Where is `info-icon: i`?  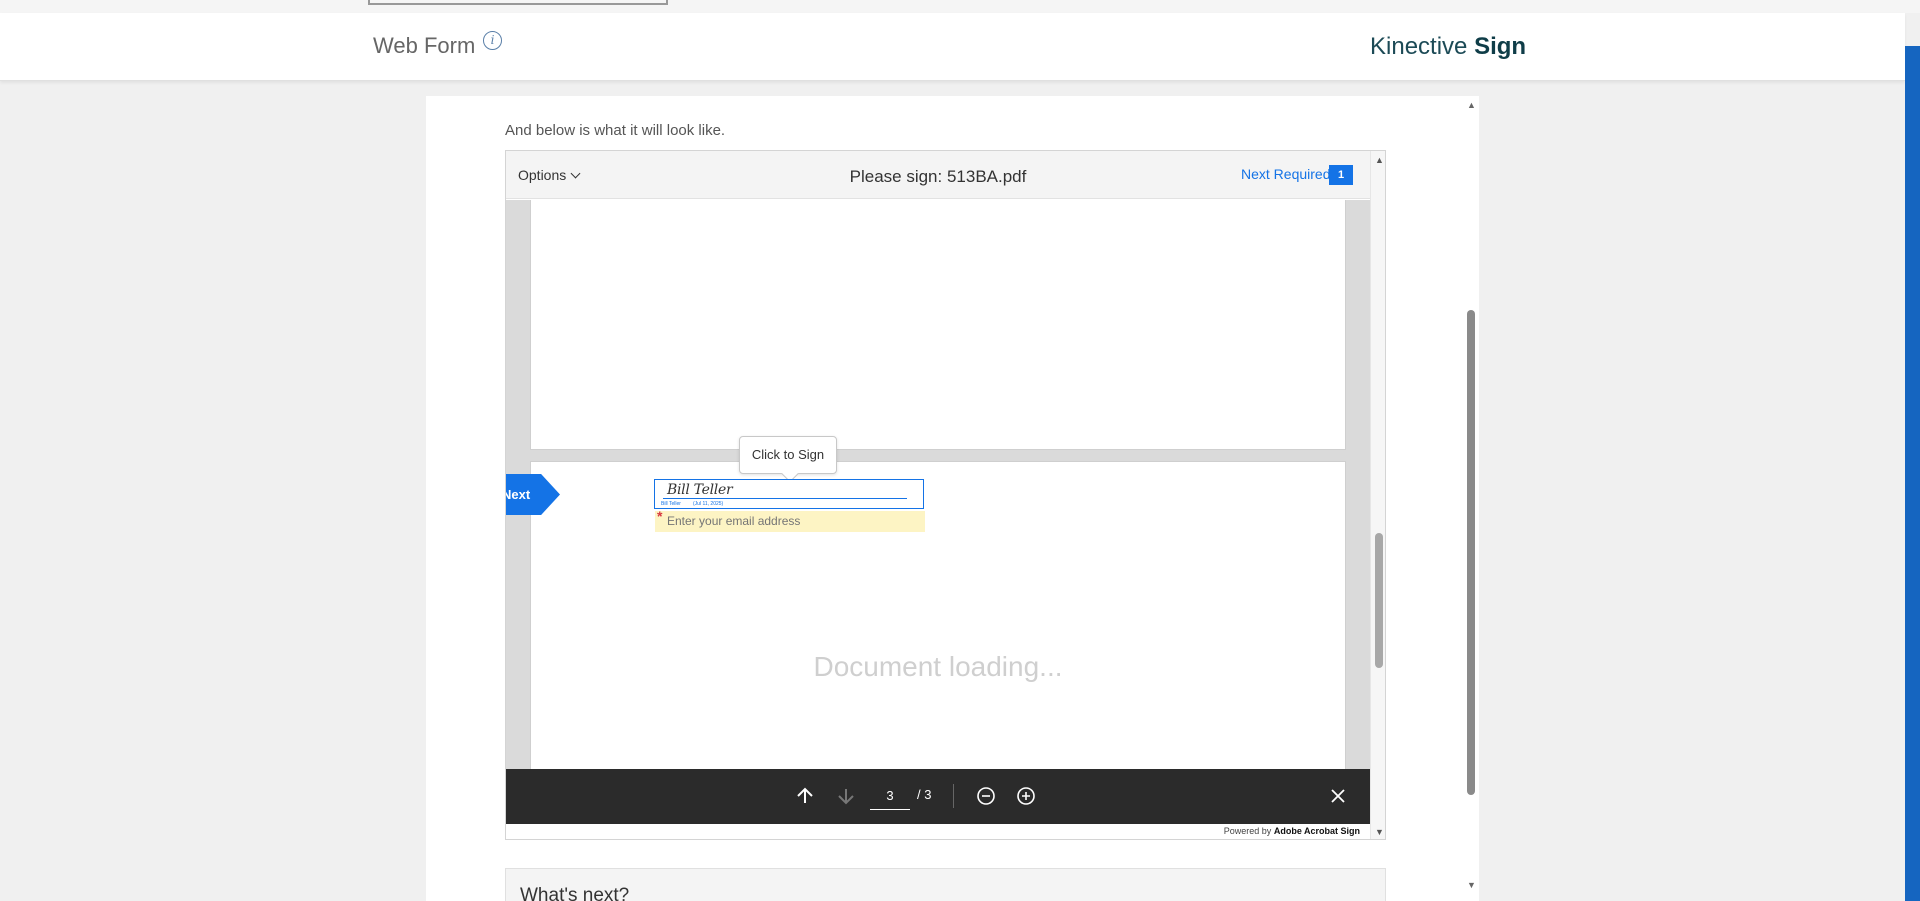
info-icon: i is located at coordinates (492, 40).